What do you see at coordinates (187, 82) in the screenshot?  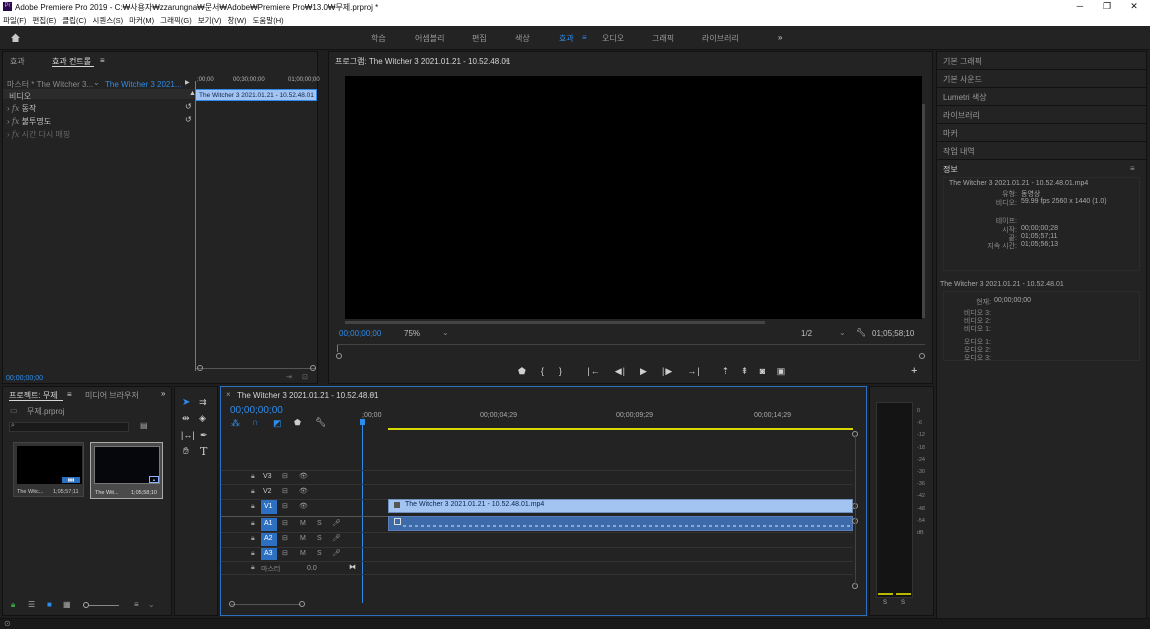 I see `play-only-icon: ▶` at bounding box center [187, 82].